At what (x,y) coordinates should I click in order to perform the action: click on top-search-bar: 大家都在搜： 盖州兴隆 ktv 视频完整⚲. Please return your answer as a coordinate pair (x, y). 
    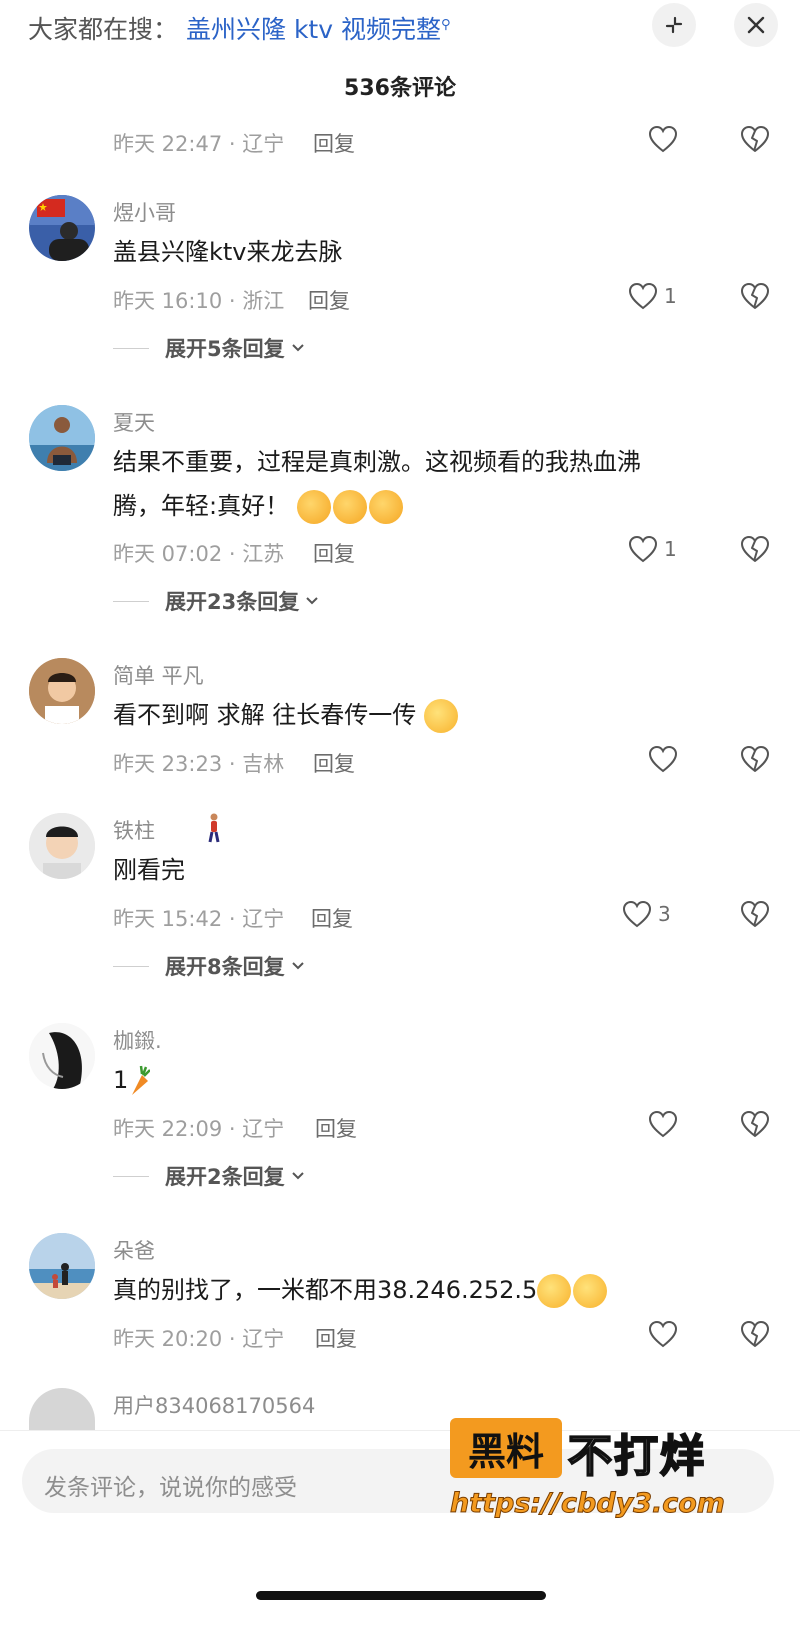
    Looking at the image, I should click on (400, 26).